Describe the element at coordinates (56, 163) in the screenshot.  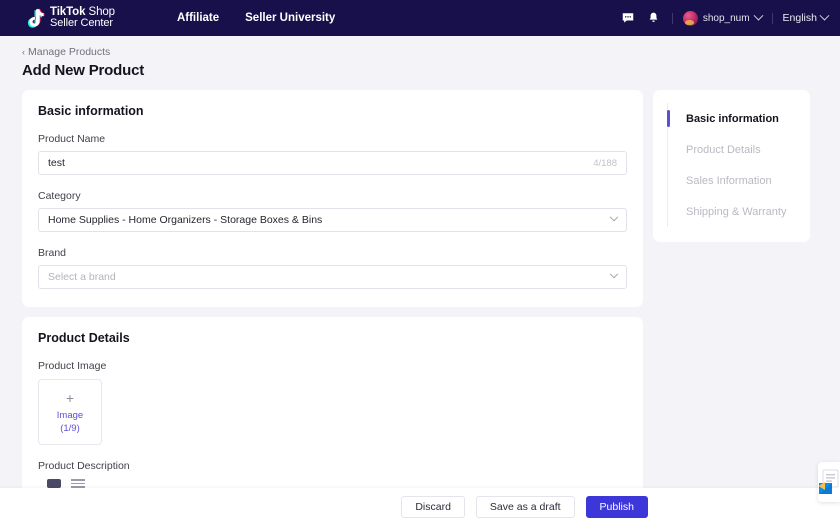
I see `product-name-value: test` at that location.